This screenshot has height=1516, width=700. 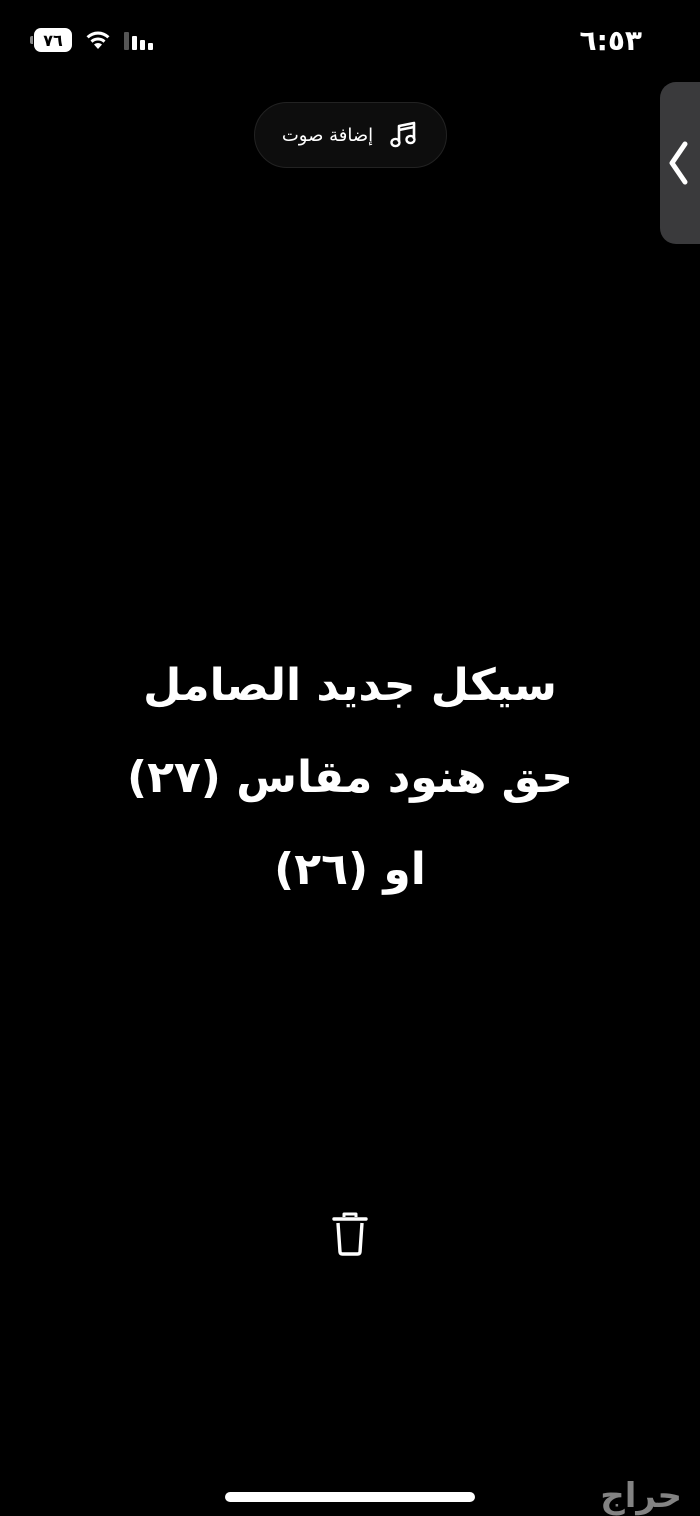 I want to click on status-icons: ٧٦, so click(x=93, y=40).